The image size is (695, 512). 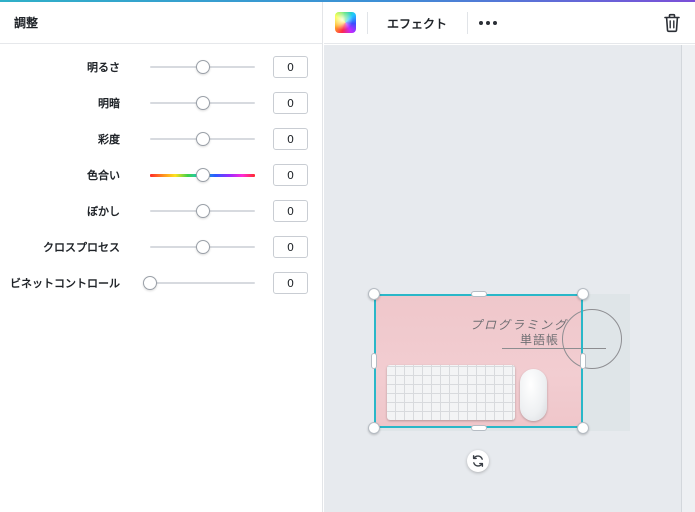 I want to click on editor-toolbar: エフェクト, so click(x=509, y=23).